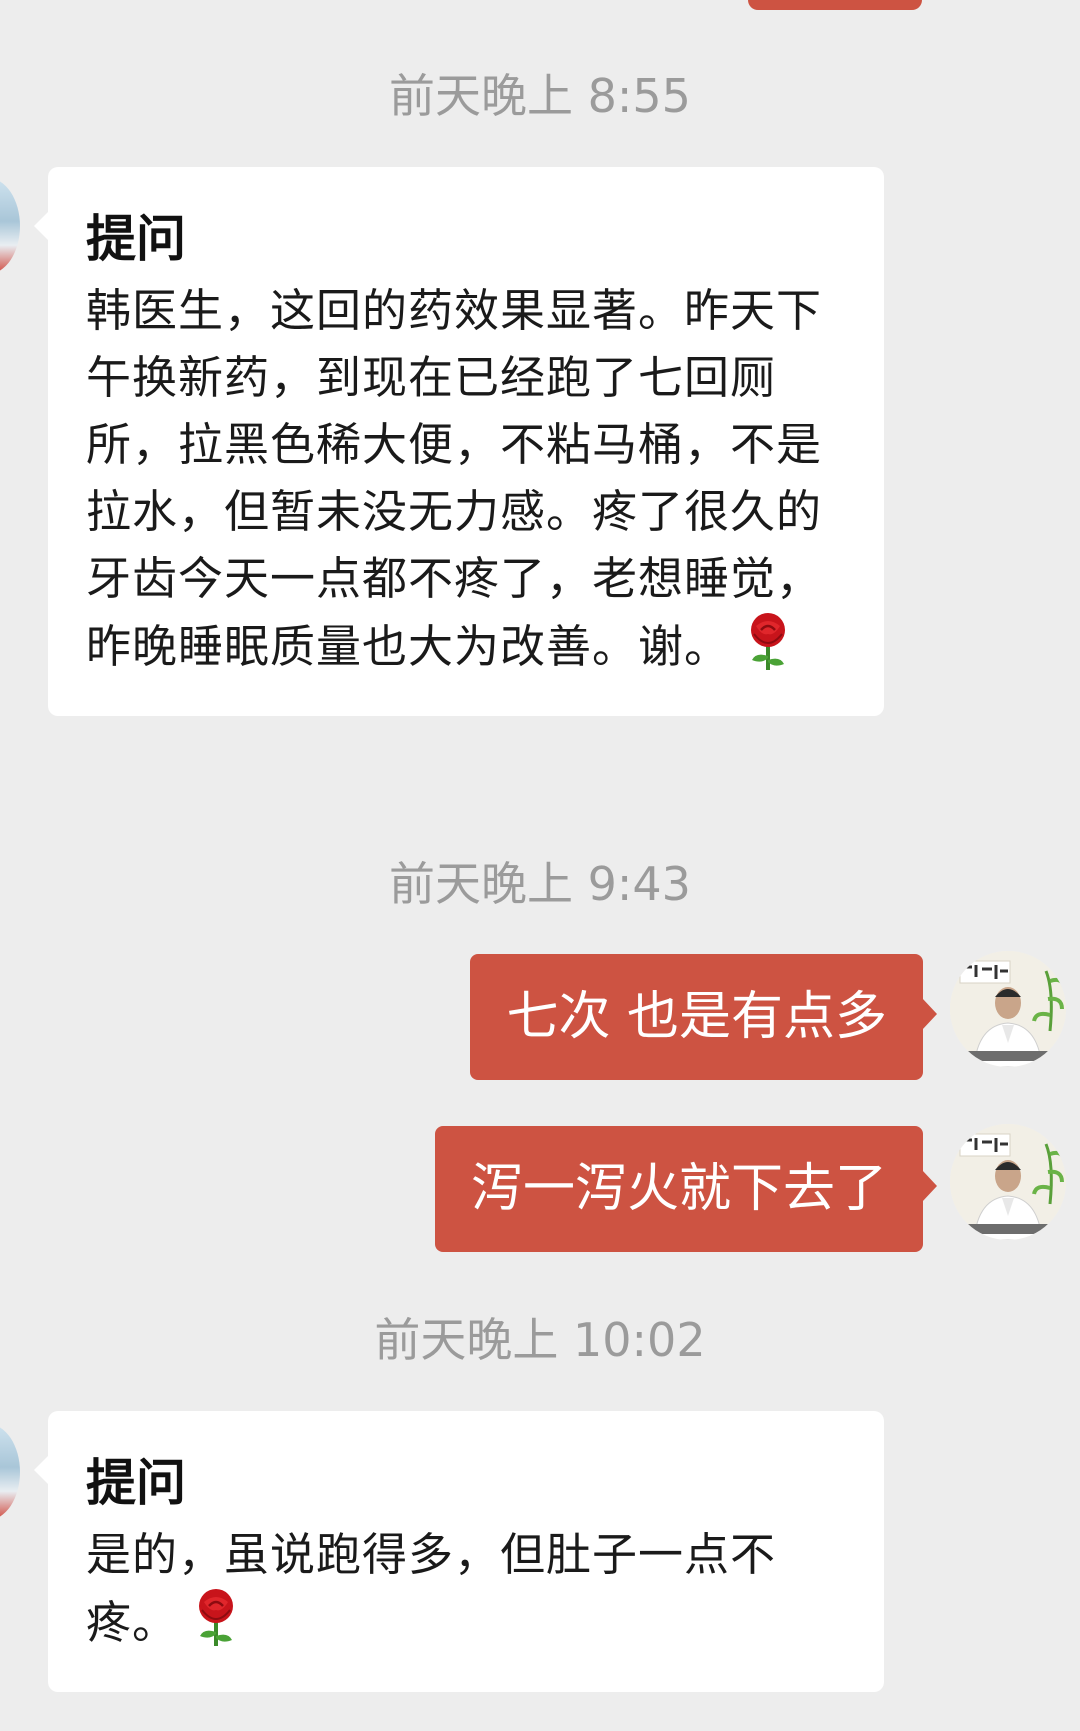 The width and height of the screenshot is (1080, 1731). What do you see at coordinates (686, 1189) in the screenshot?
I see `outgoing-message-bubble: 泻一泻火就下去了` at bounding box center [686, 1189].